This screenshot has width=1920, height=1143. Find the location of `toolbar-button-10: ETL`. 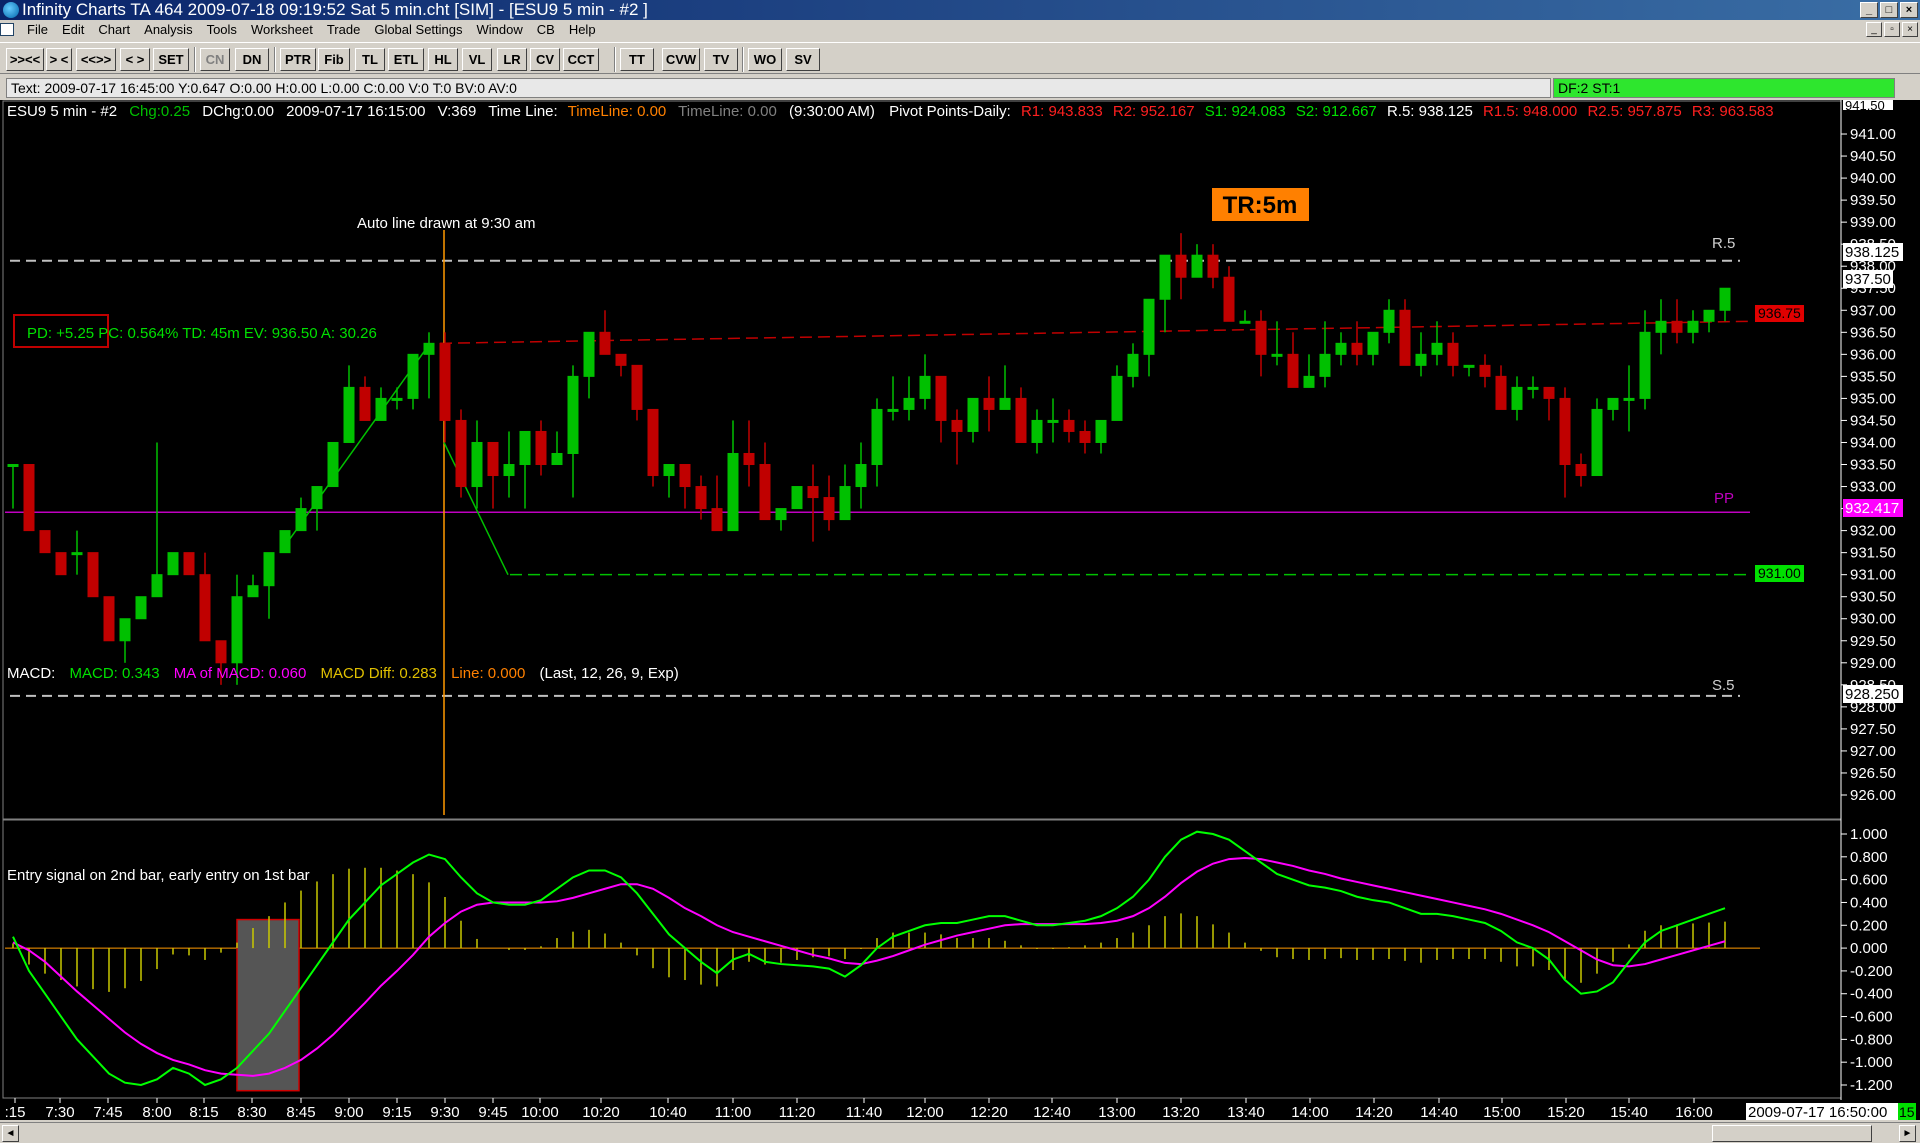

toolbar-button-10: ETL is located at coordinates (406, 59).